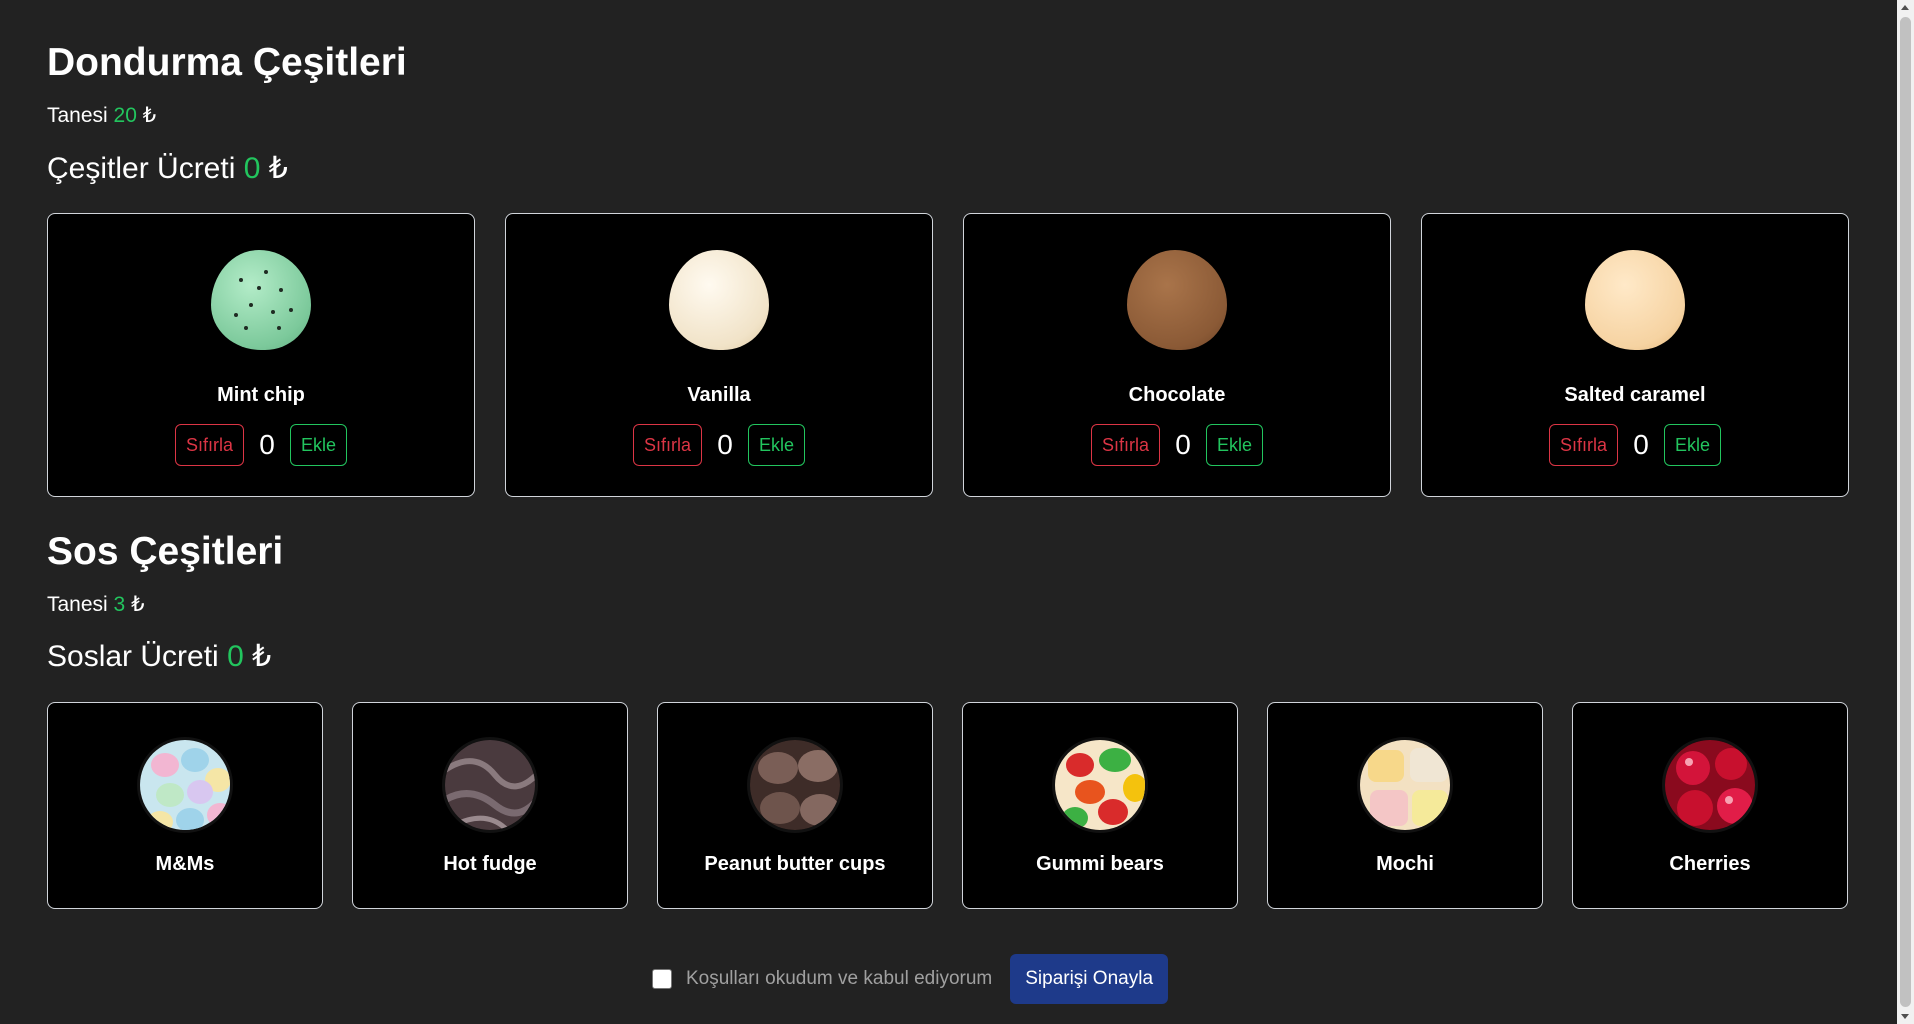 Image resolution: width=1914 pixels, height=1024 pixels. I want to click on flavor-card-mint-chip: Mint chip Sıfırla 0 Ekle, so click(261, 355).